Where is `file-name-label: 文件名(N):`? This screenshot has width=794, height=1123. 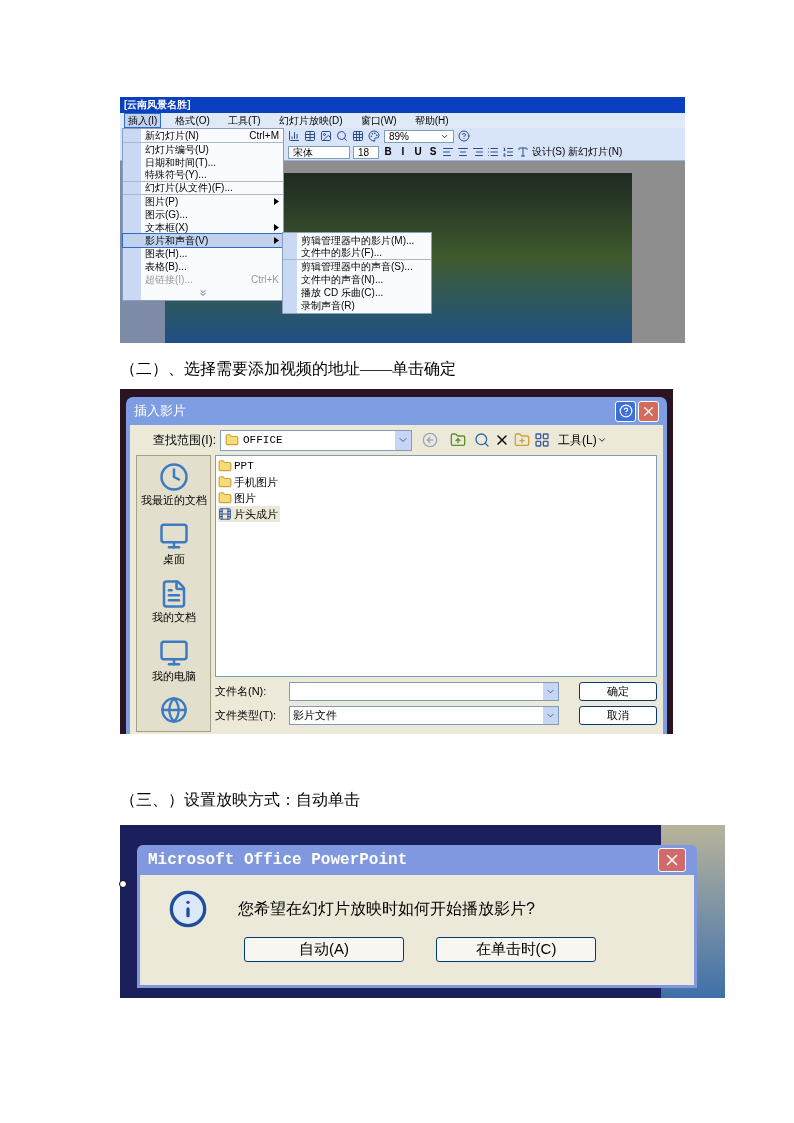
file-name-label: 文件名(N): is located at coordinates (241, 691).